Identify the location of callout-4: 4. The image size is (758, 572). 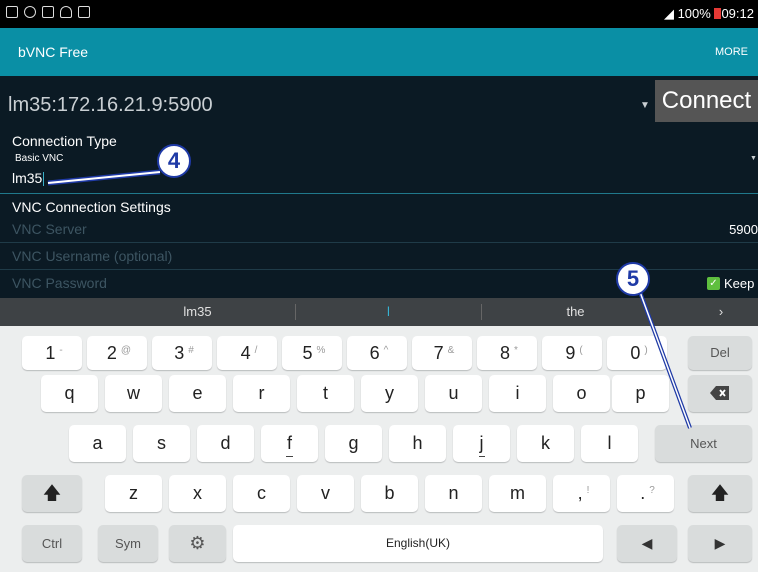
(174, 161).